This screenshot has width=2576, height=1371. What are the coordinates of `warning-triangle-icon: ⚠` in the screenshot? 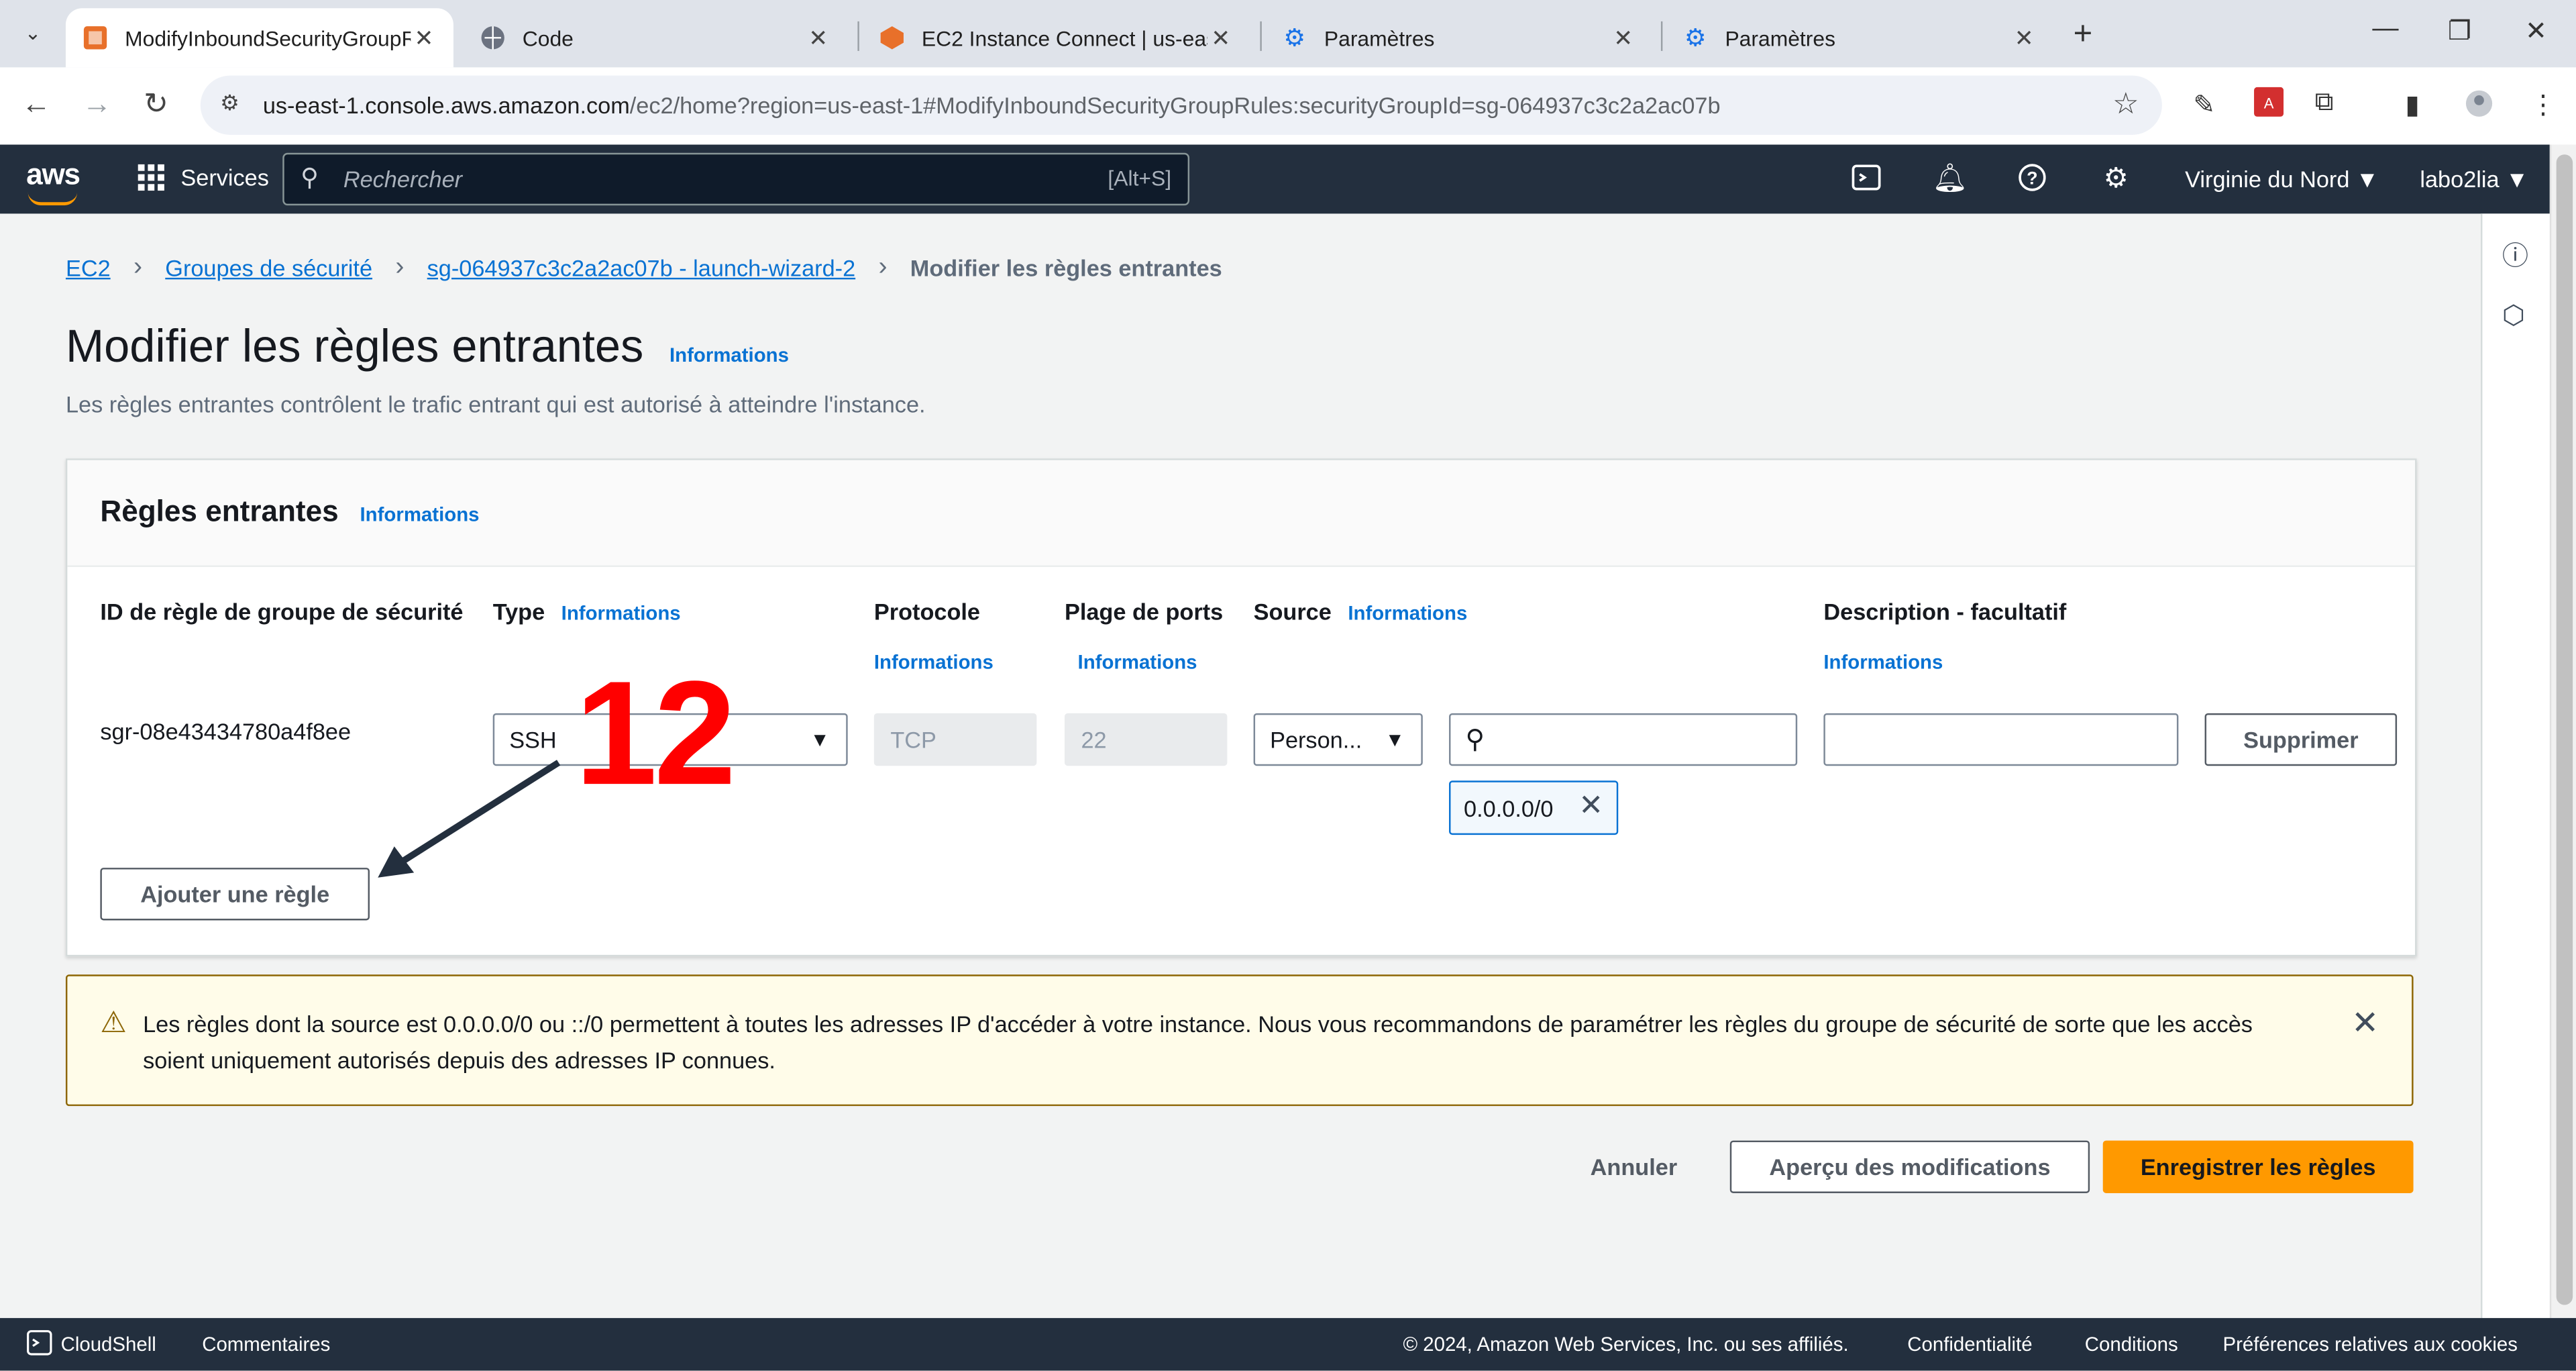 It's located at (113, 1022).